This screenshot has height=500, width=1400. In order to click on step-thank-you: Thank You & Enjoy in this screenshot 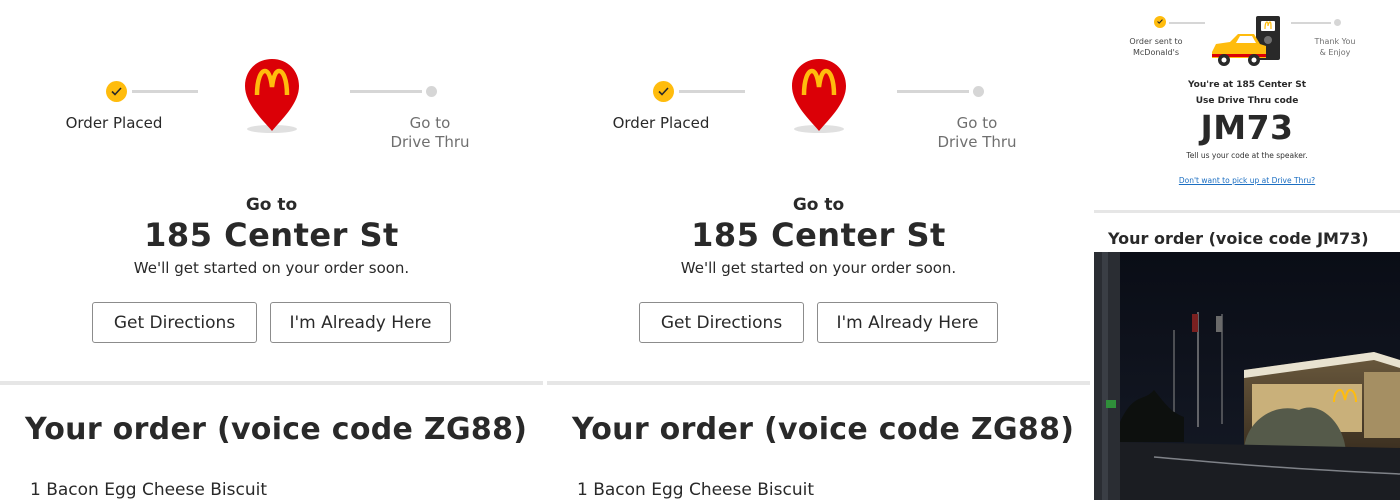, I will do `click(1335, 47)`.